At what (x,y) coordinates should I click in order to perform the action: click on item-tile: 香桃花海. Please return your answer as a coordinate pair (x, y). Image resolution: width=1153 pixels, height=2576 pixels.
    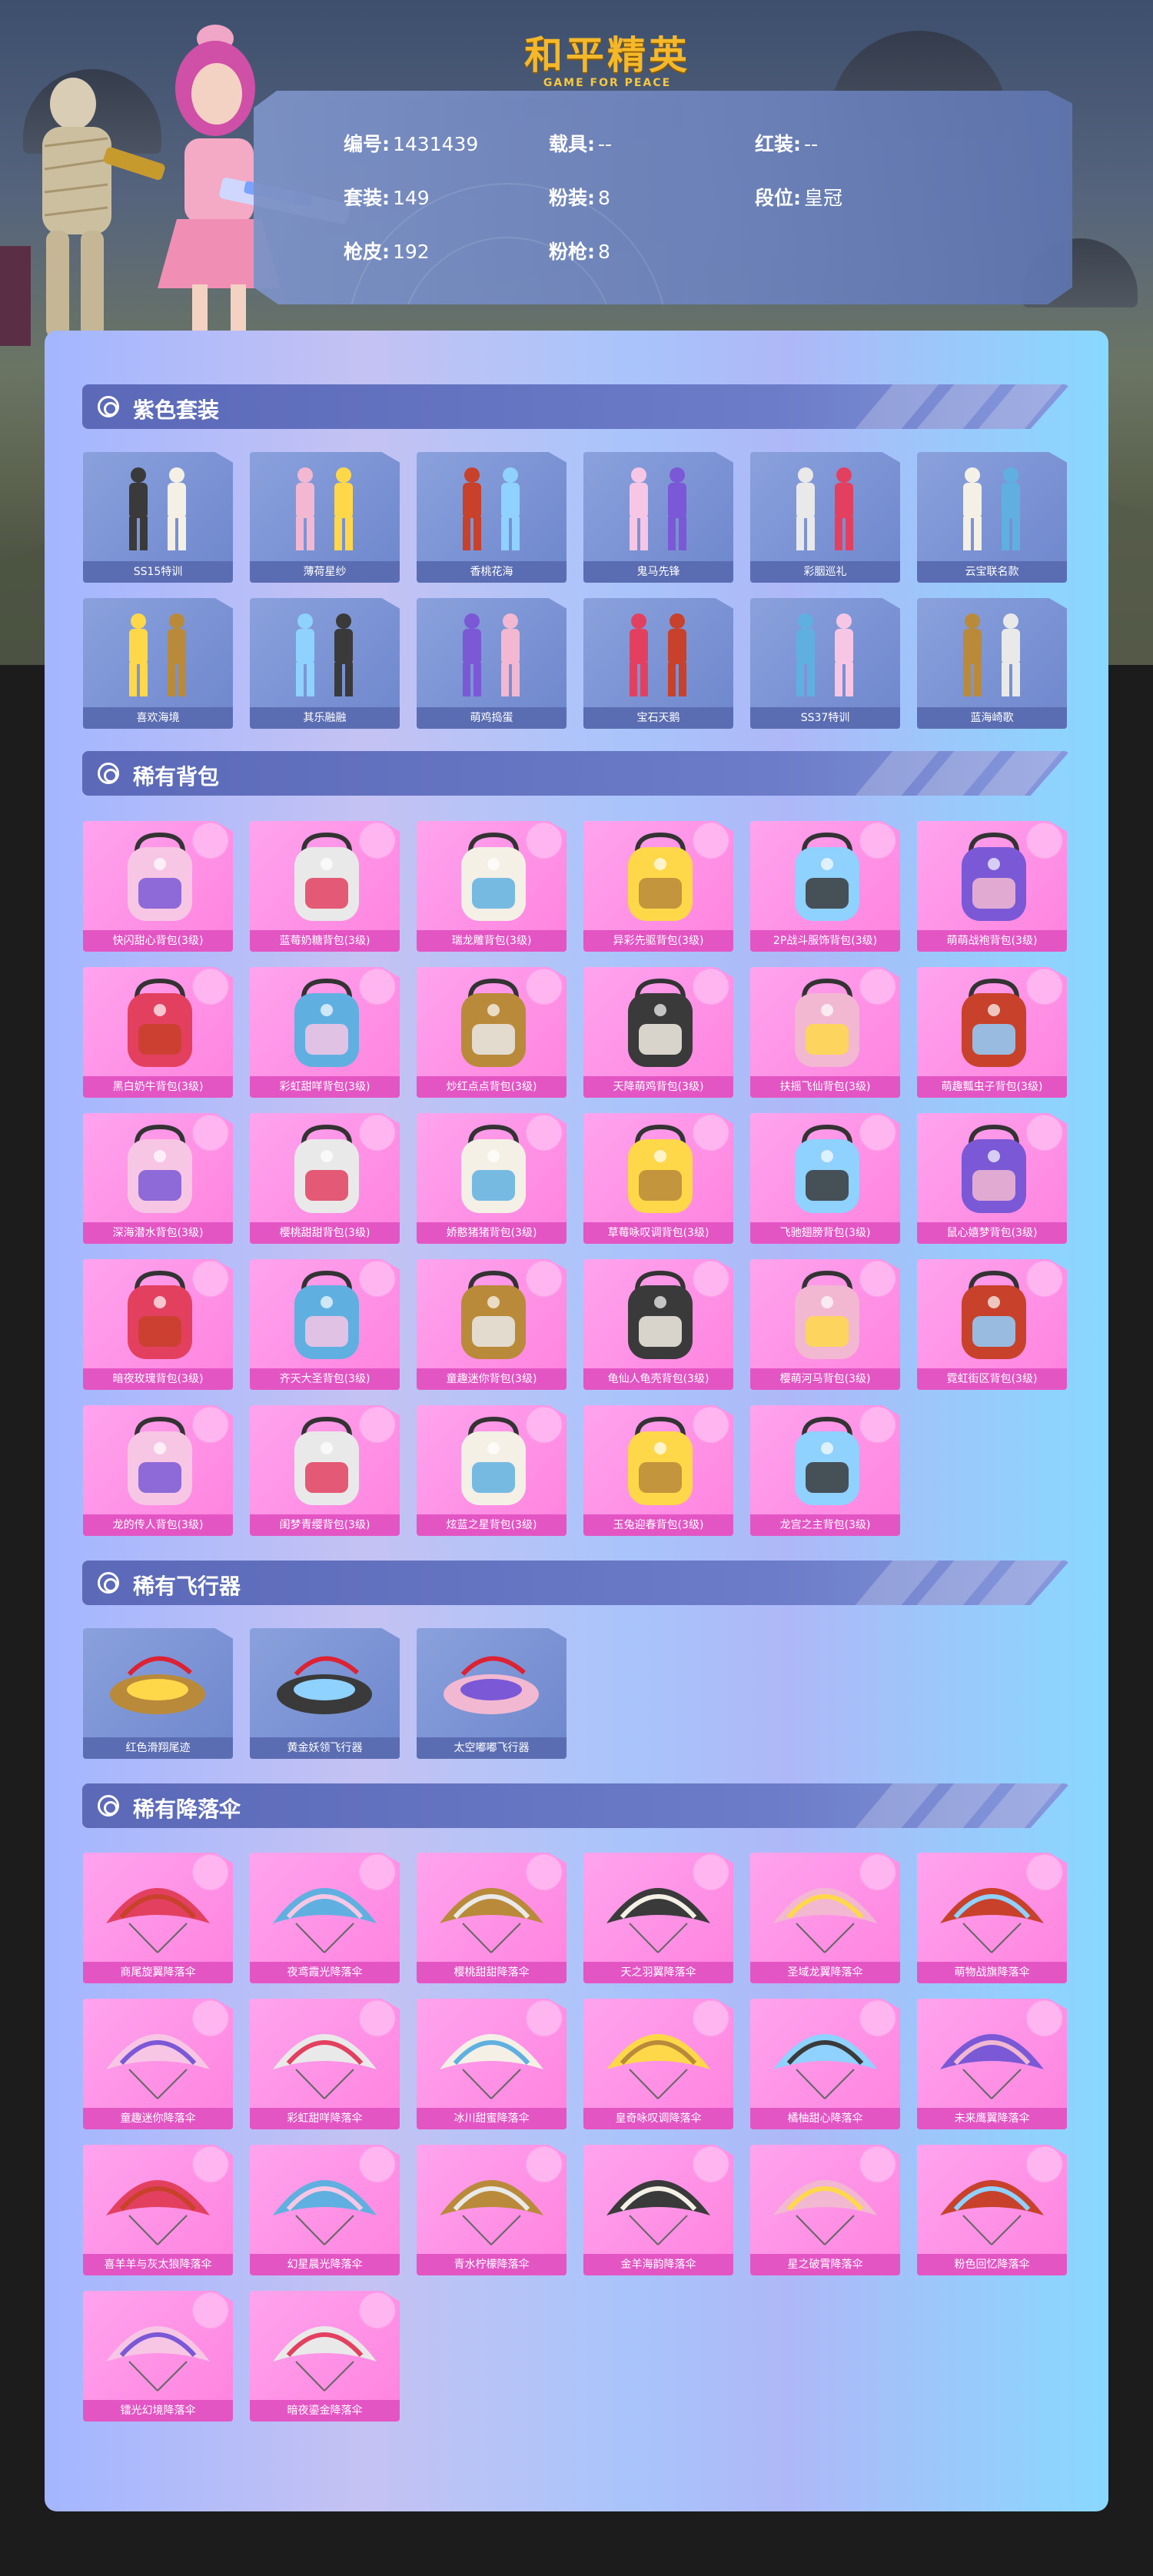
    Looking at the image, I should click on (492, 517).